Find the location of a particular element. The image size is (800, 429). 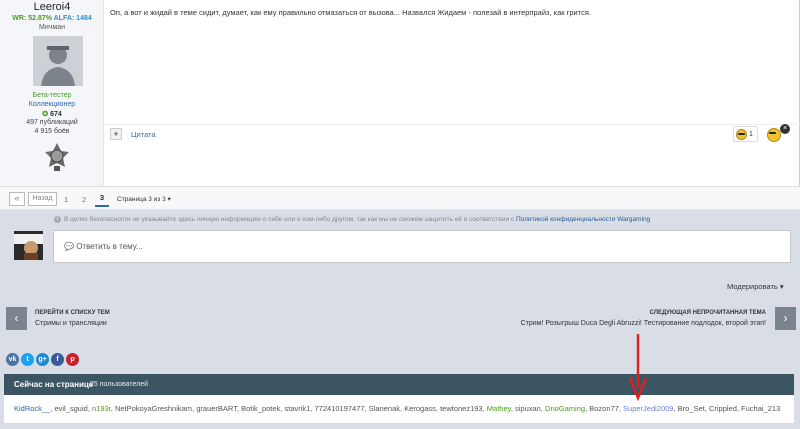

online-users-header: Сейчас на странице 25 пользователей is located at coordinates (399, 384).